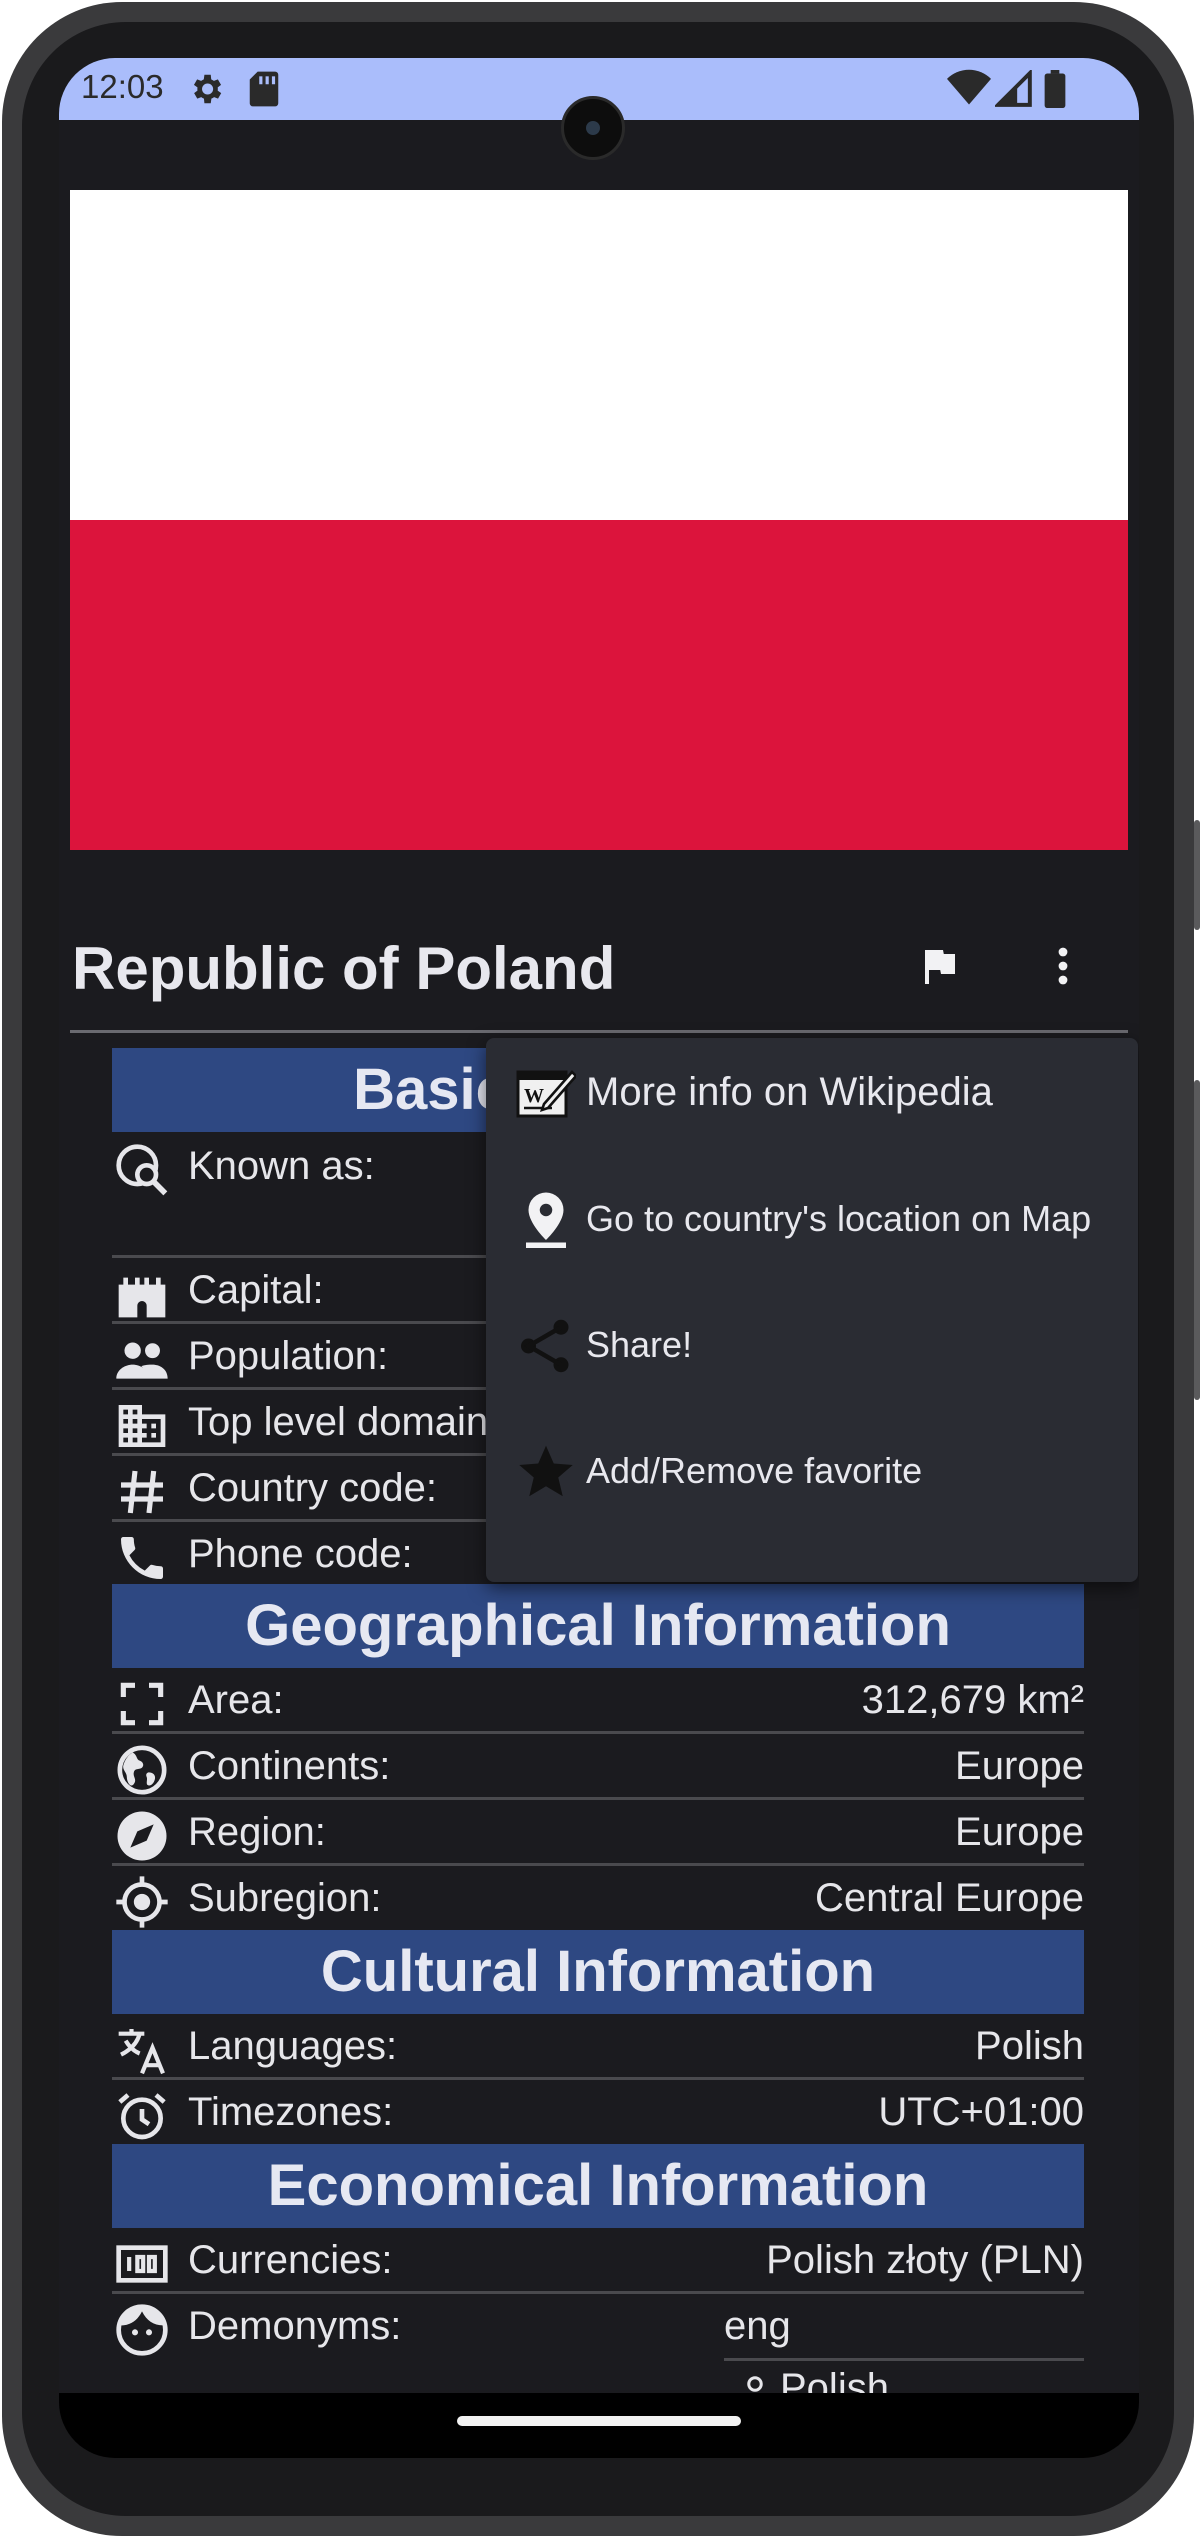 The width and height of the screenshot is (1200, 2541). What do you see at coordinates (639, 1344) in the screenshot?
I see `menu-label-share: Share!` at bounding box center [639, 1344].